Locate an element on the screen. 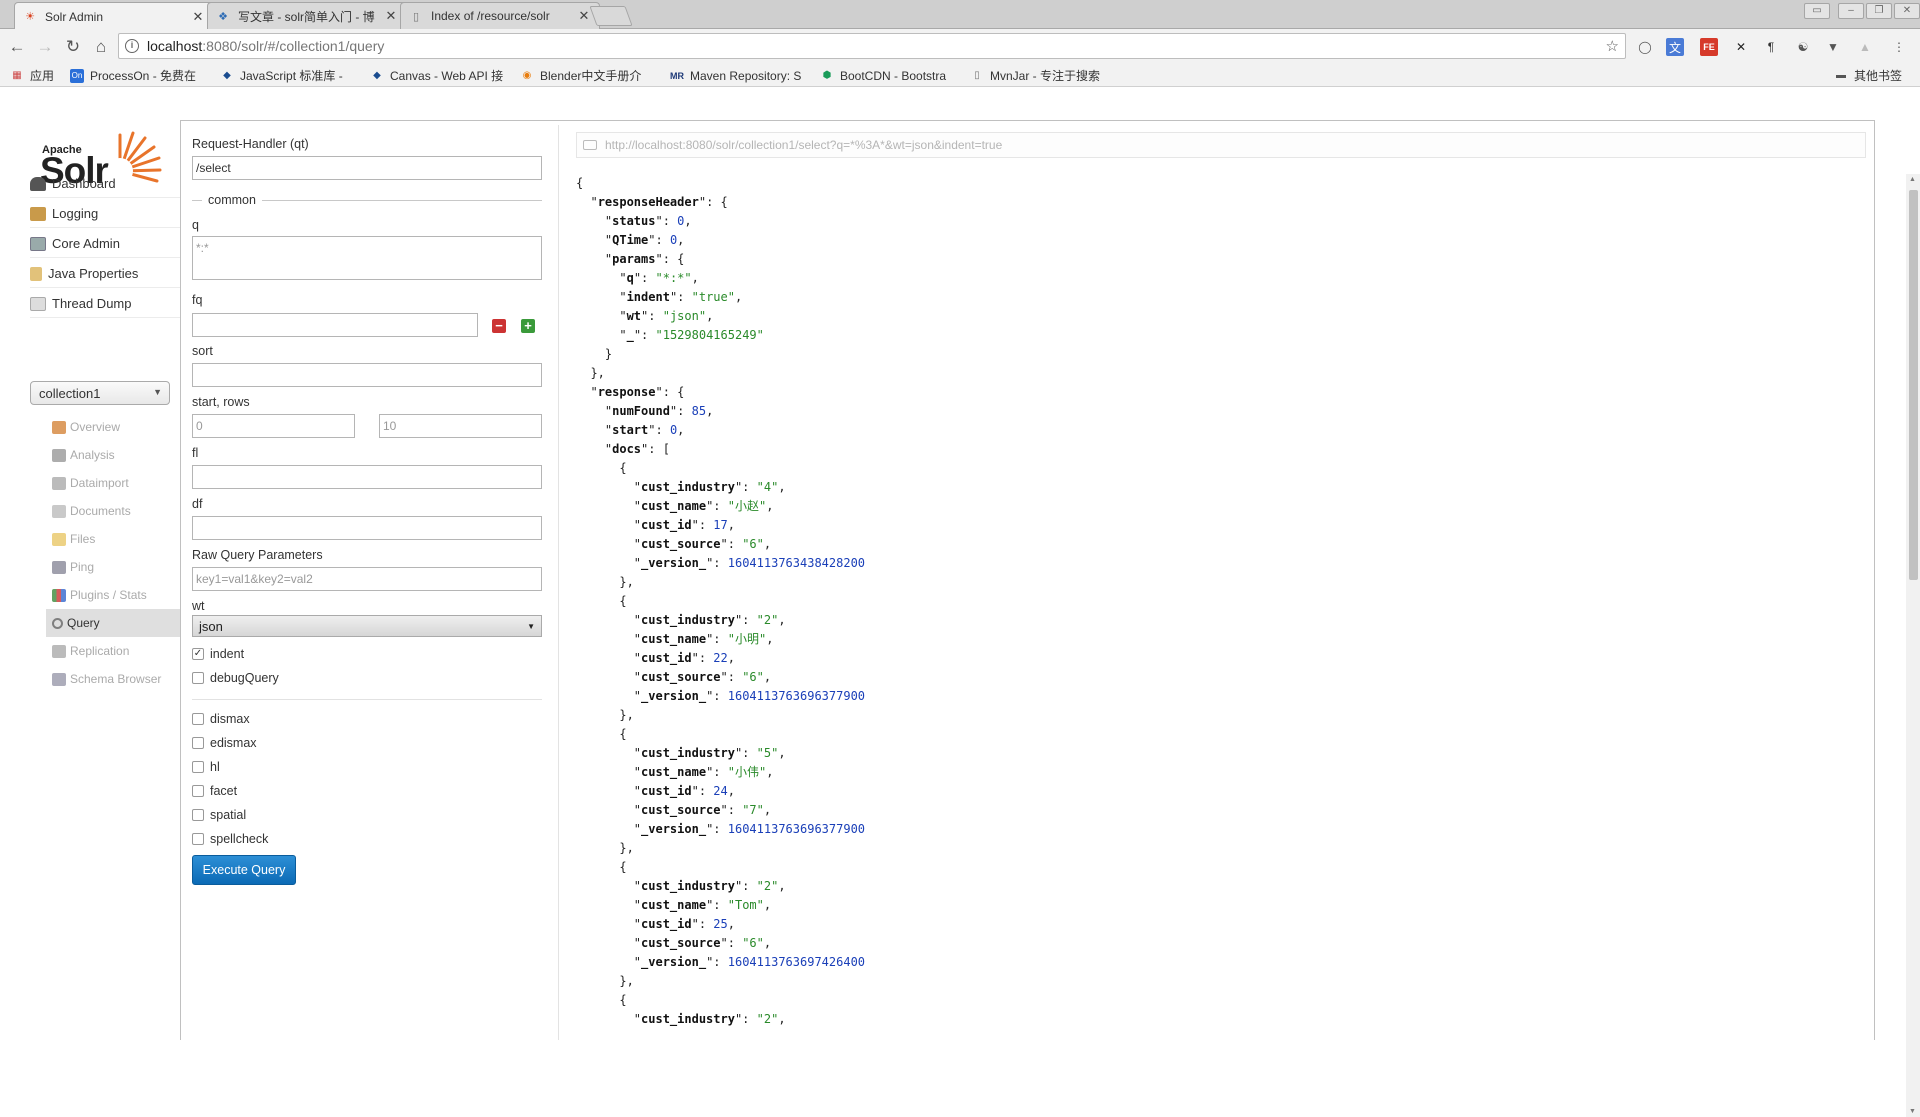 Image resolution: width=1920 pixels, height=1117 pixels. tab-index: ▯ Index of /resource/solr ✕ is located at coordinates (500, 15).